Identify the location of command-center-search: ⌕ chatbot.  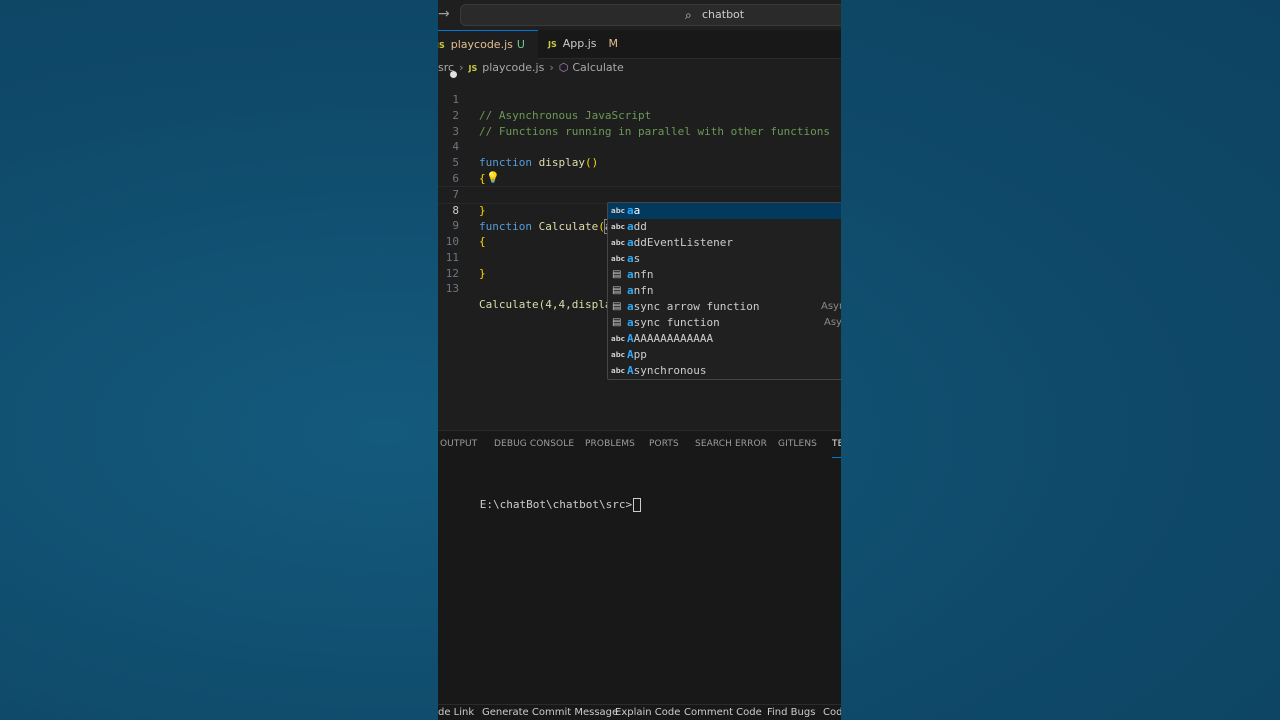
(650, 15).